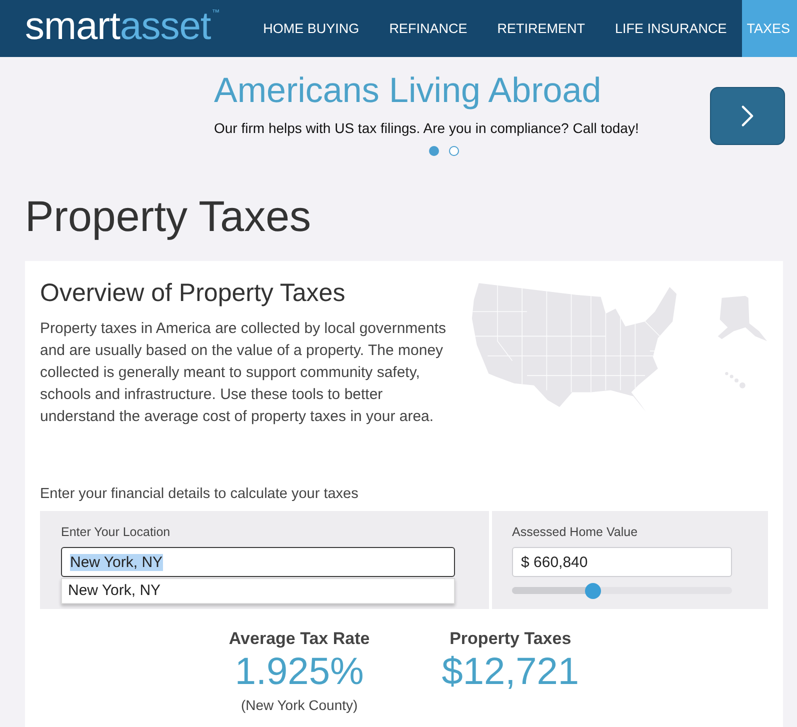  Describe the element at coordinates (258, 591) in the screenshot. I see `suggestion-item: New York, NY` at that location.